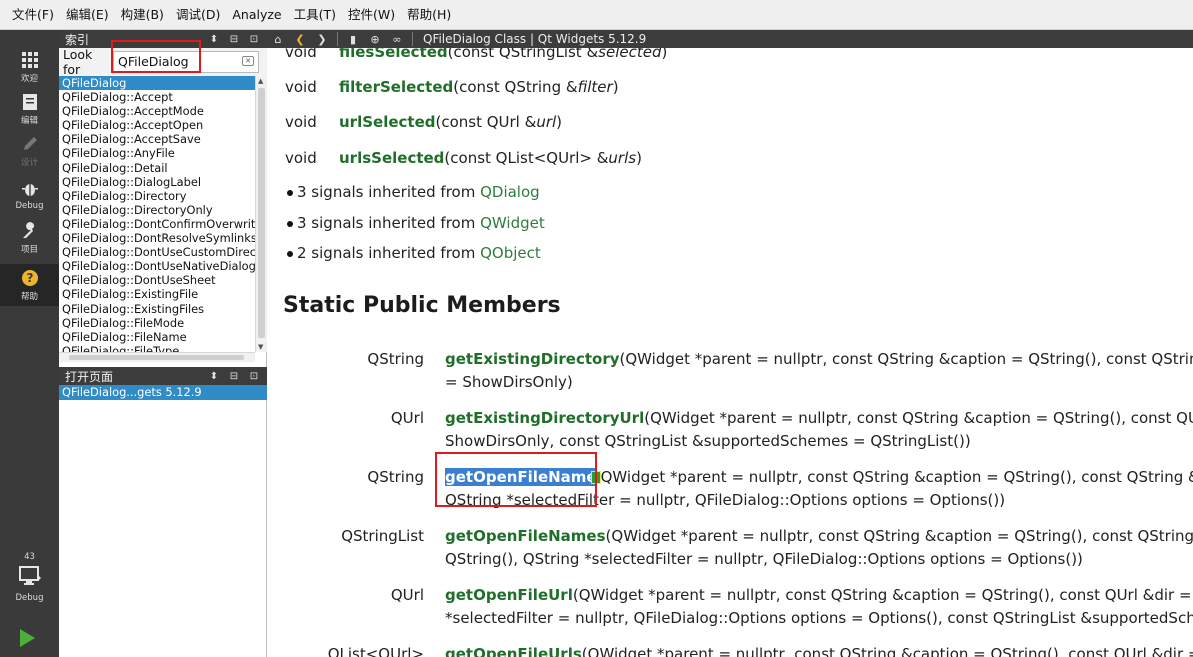 The height and width of the screenshot is (657, 1193). I want to click on menu-debug: 调试(D), so click(198, 15).